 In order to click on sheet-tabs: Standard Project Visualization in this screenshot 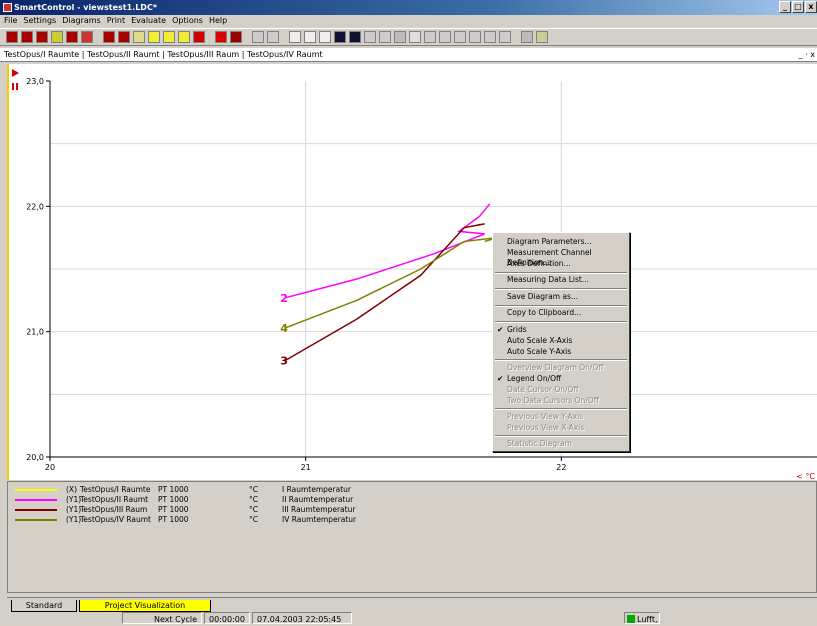, I will do `click(412, 604)`.